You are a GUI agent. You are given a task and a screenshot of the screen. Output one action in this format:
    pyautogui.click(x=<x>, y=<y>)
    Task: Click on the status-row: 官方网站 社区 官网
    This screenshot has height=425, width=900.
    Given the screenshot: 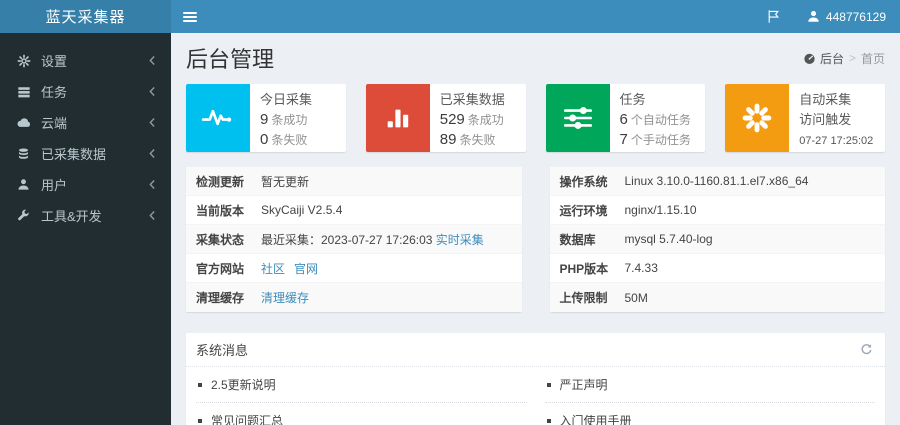 What is the action you would take?
    pyautogui.click(x=354, y=268)
    